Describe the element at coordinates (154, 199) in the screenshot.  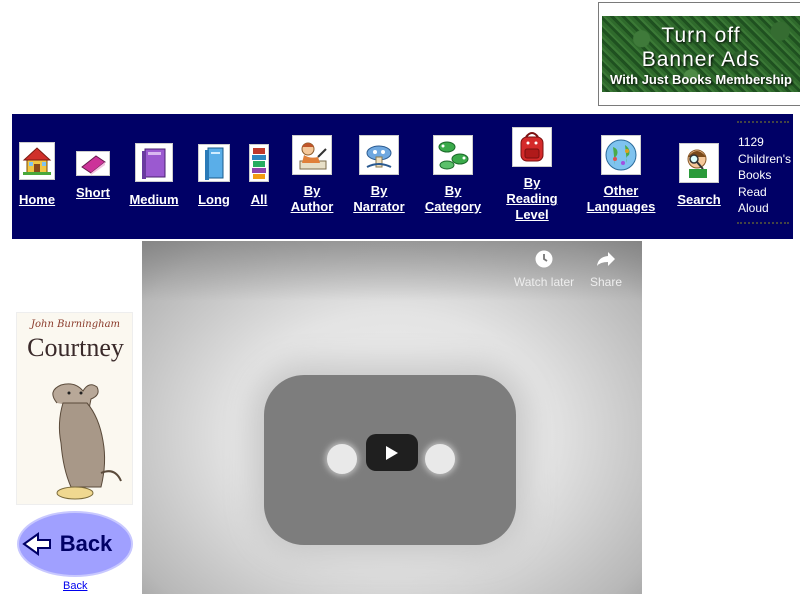
I see `nav-medium-label: Medium` at that location.